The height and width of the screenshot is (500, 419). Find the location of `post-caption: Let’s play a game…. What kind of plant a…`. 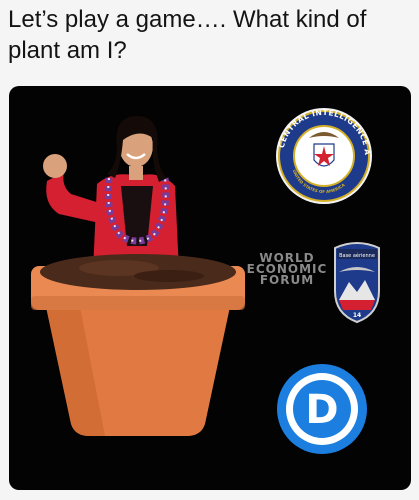

post-caption: Let’s play a game…. What kind of plant a… is located at coordinates (187, 35).